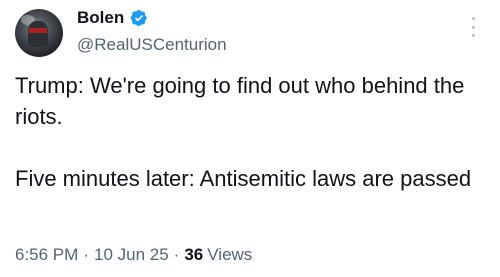  Describe the element at coordinates (193, 255) in the screenshot. I see `views-count: 36` at that location.